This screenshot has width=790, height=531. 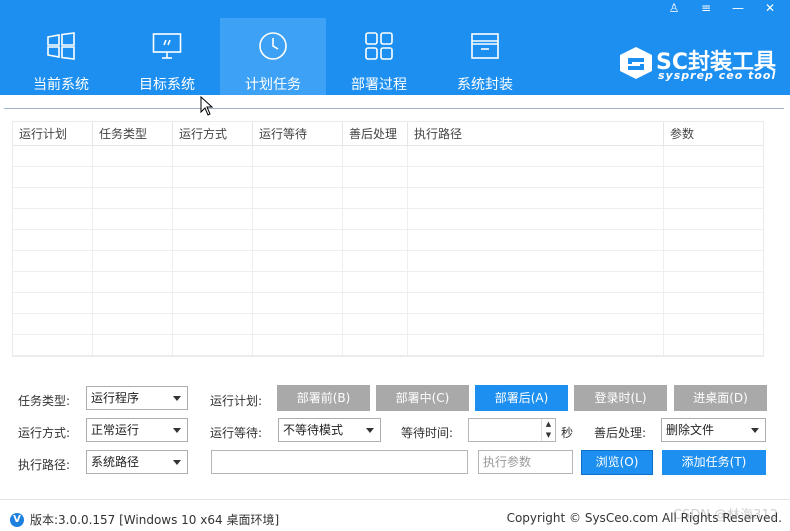 What do you see at coordinates (133, 134) in the screenshot?
I see `column-header: 任务类型` at bounding box center [133, 134].